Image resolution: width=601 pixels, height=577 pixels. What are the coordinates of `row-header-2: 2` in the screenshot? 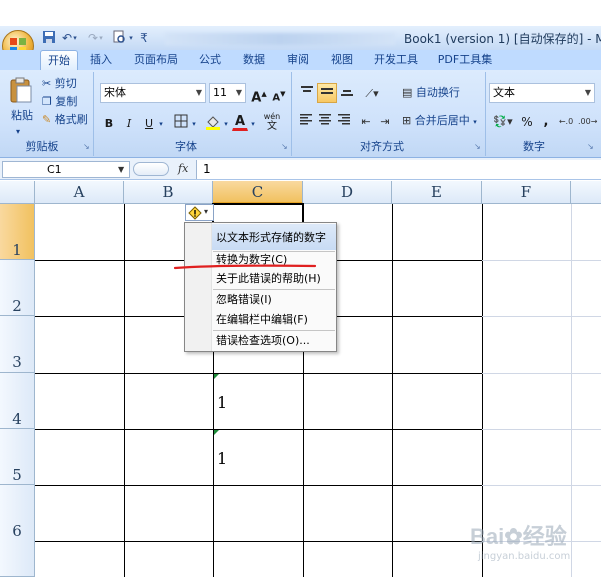 It's located at (17, 288).